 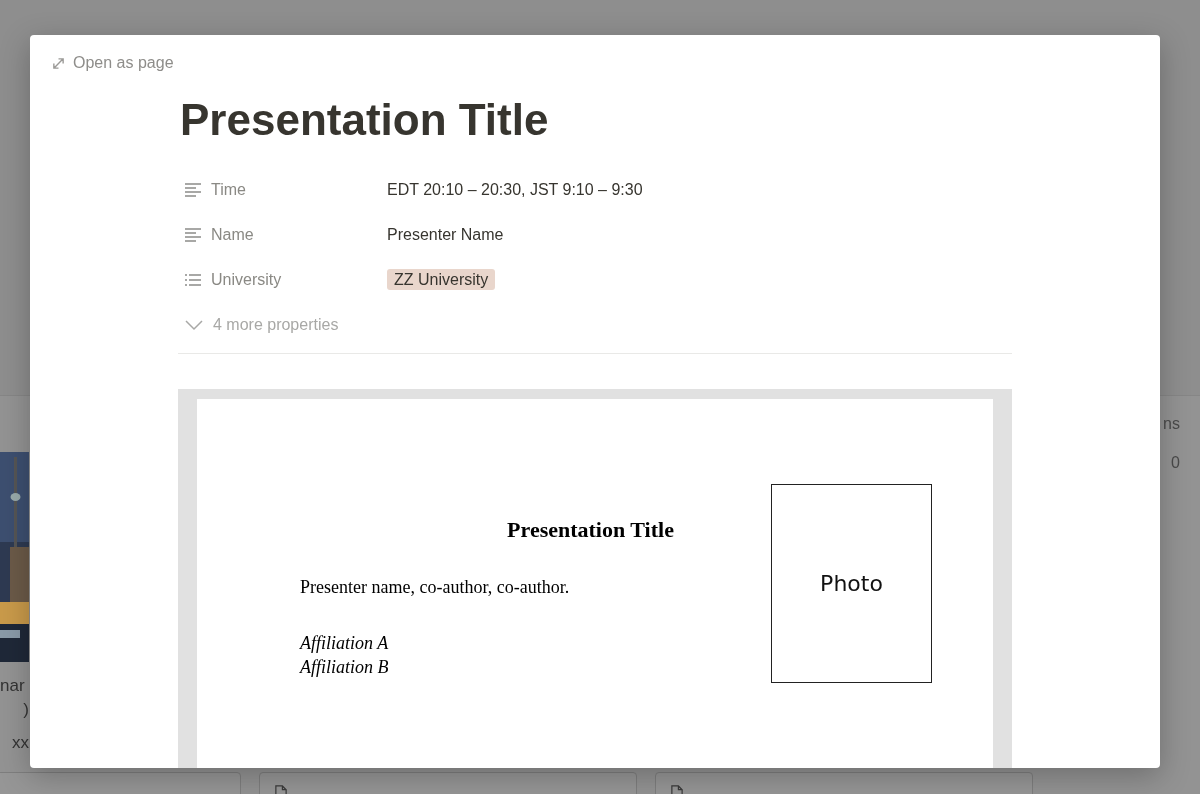 I want to click on property-name: University, so click(x=246, y=279).